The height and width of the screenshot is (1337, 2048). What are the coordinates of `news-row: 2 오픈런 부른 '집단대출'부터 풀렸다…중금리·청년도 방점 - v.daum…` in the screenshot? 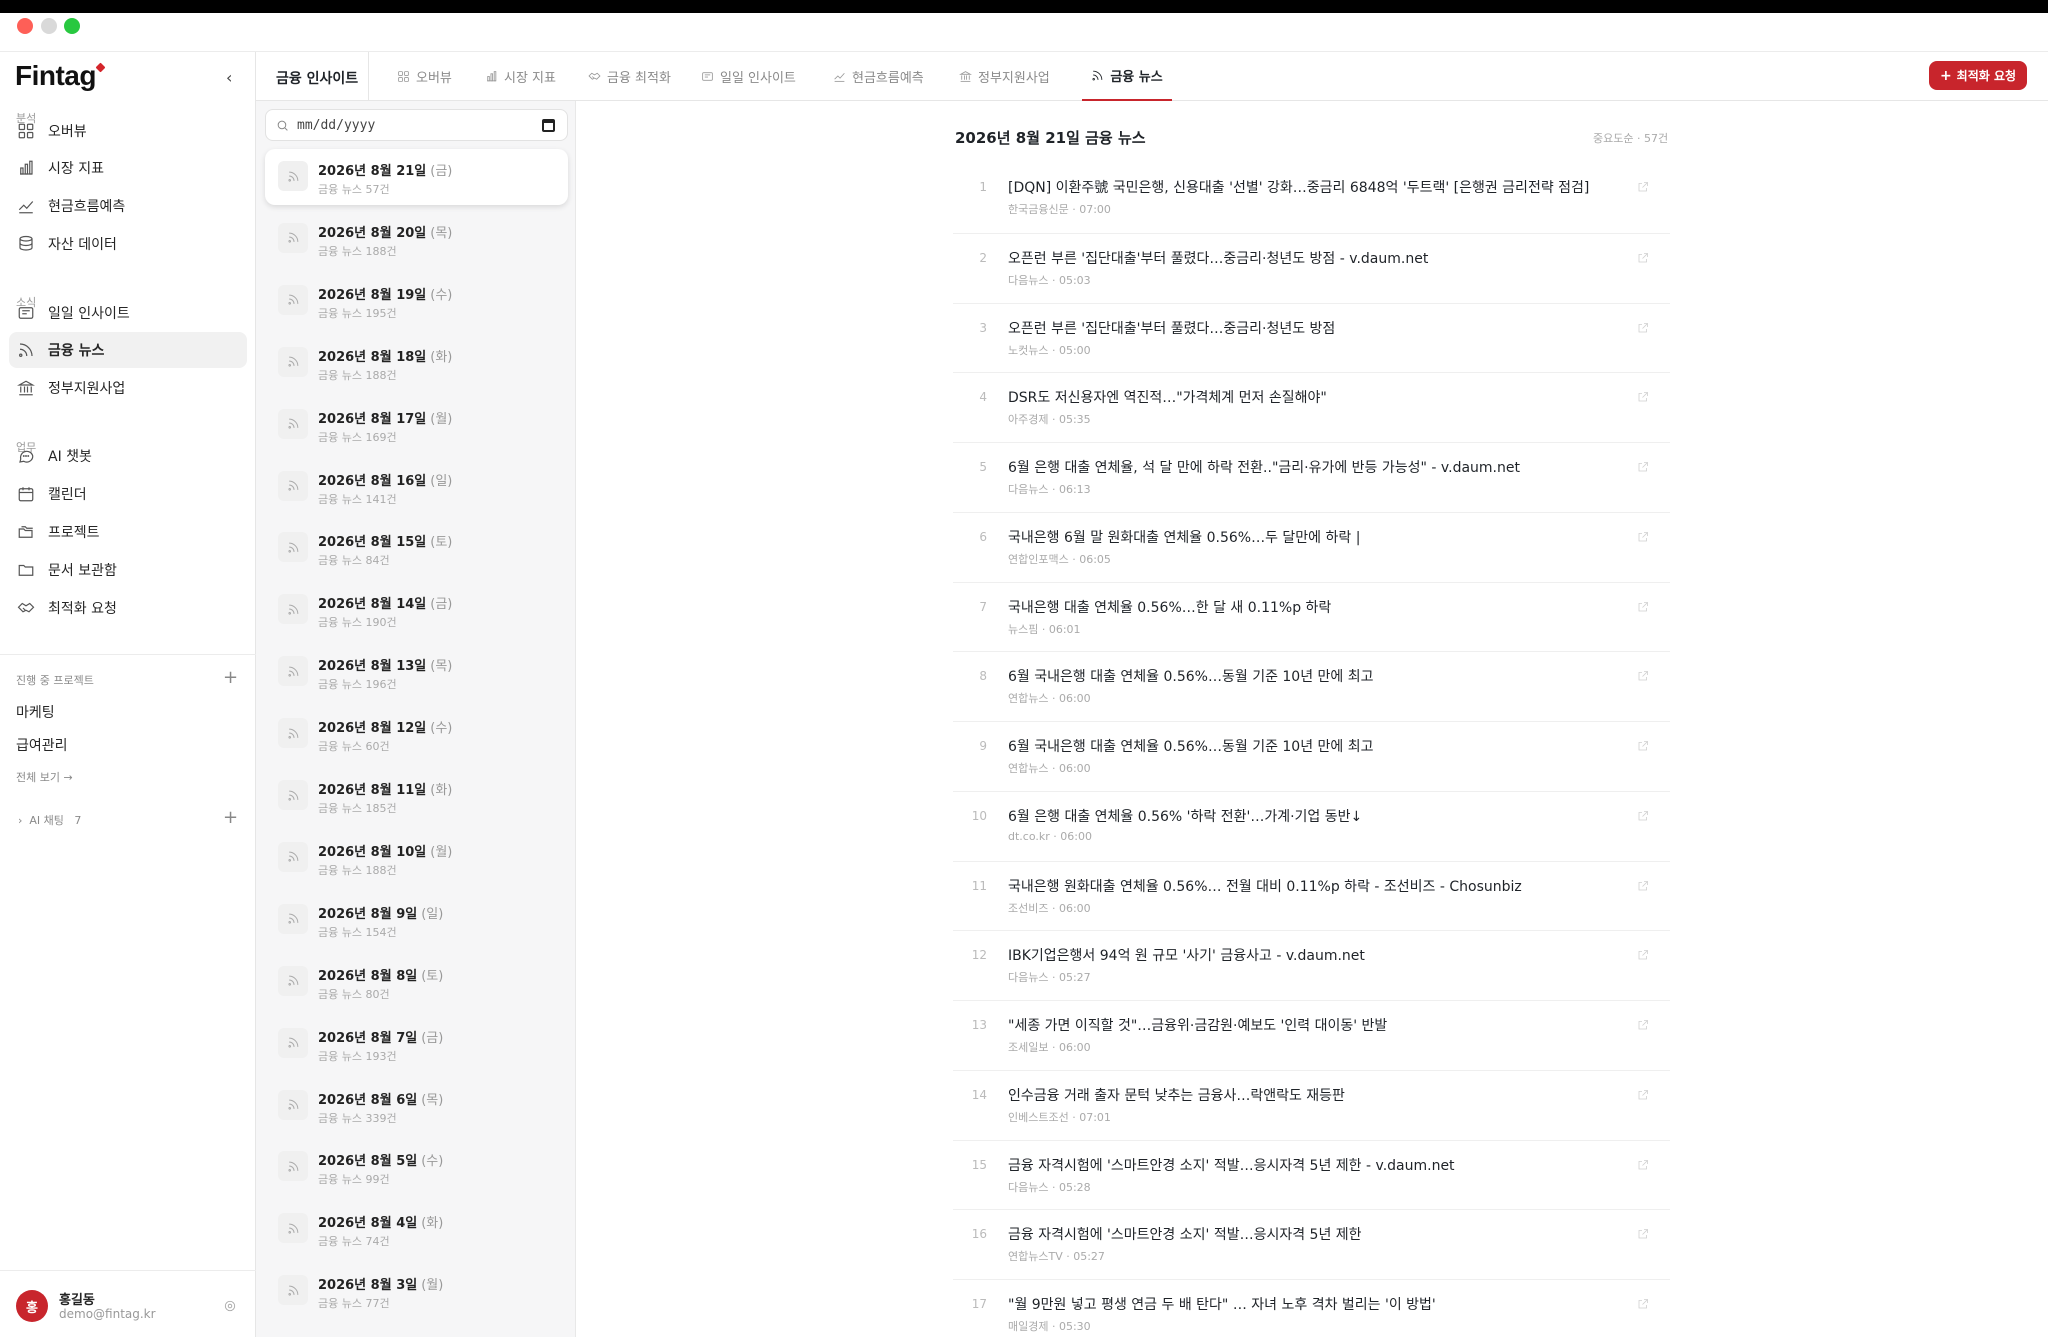 It's located at (1311, 267).